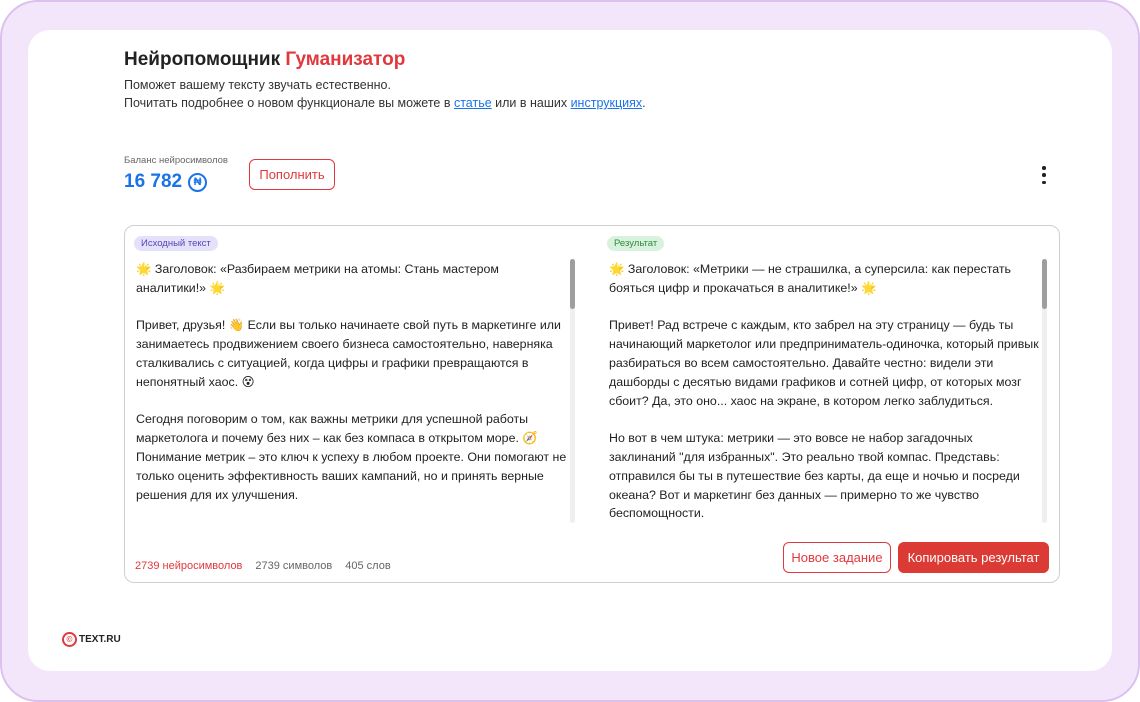 This screenshot has width=1140, height=702. What do you see at coordinates (345, 59) in the screenshot?
I see `title-accent: Гуманизатор` at bounding box center [345, 59].